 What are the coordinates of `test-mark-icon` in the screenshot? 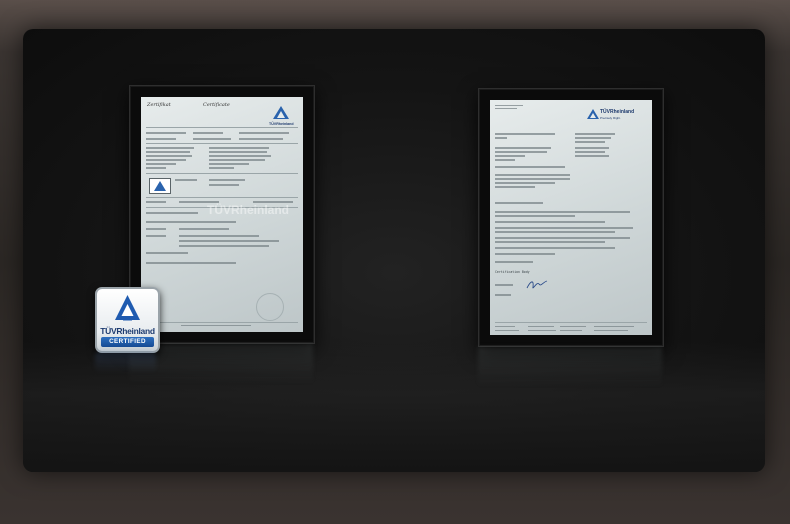 It's located at (160, 186).